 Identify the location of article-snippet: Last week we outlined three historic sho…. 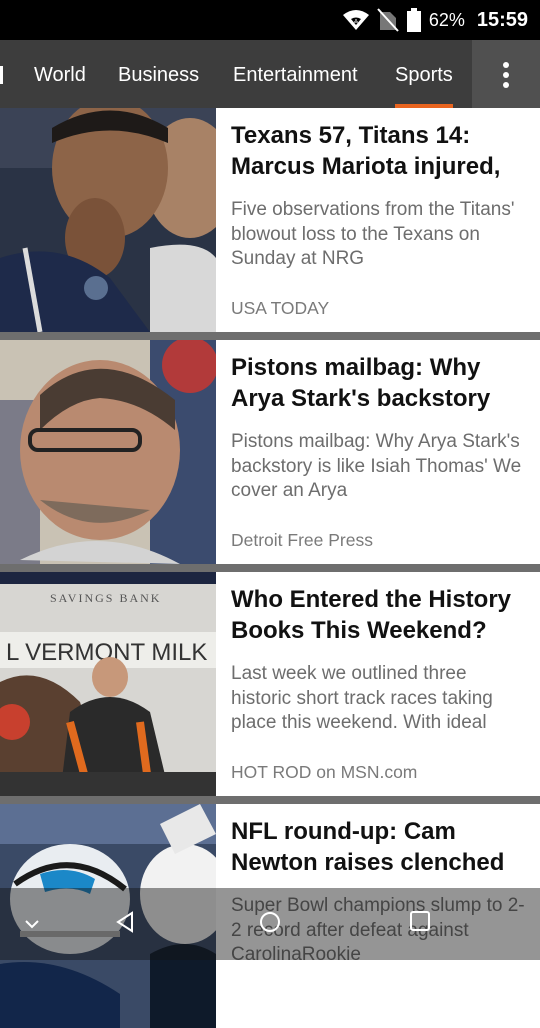
(362, 698).